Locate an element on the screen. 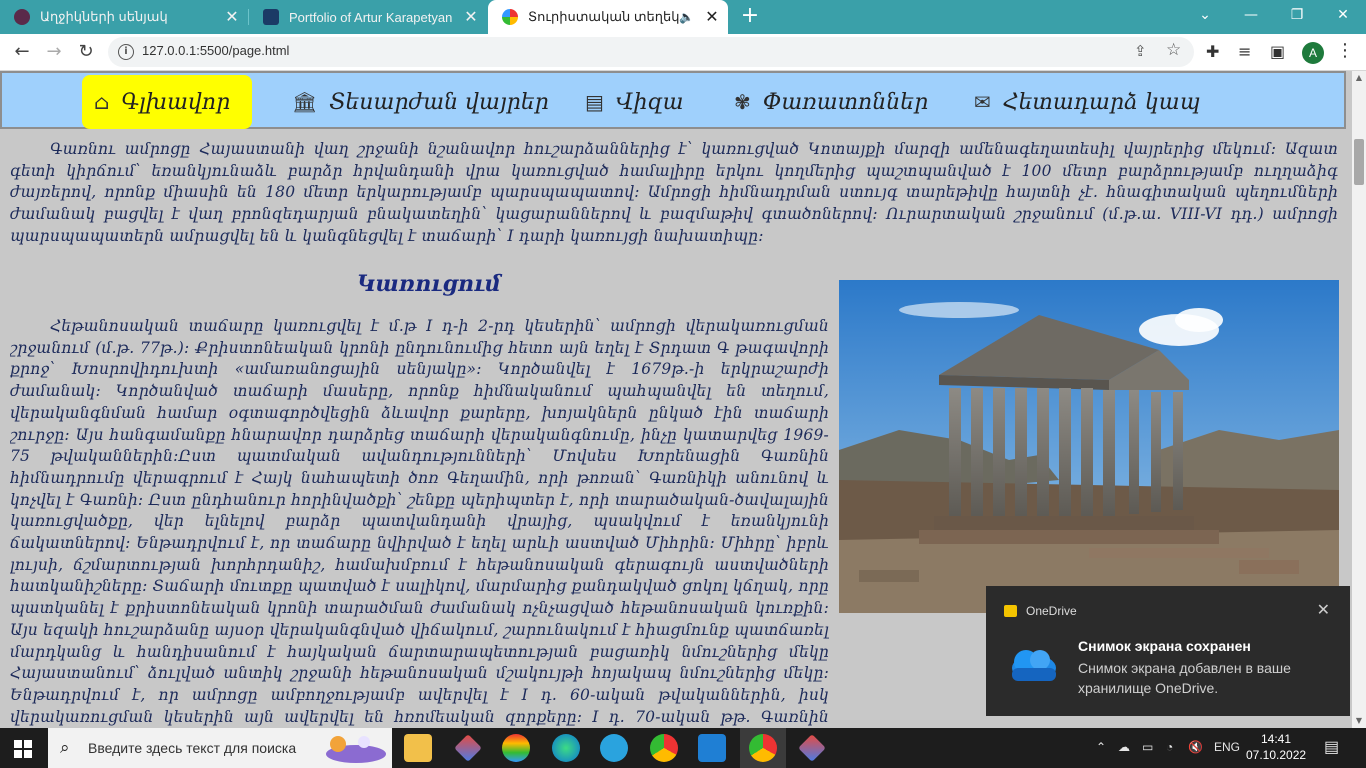 The width and height of the screenshot is (1366, 768). tab-tourist-guide: Տուրիստական տեղեկատու 🔈 ✕ is located at coordinates (608, 17).